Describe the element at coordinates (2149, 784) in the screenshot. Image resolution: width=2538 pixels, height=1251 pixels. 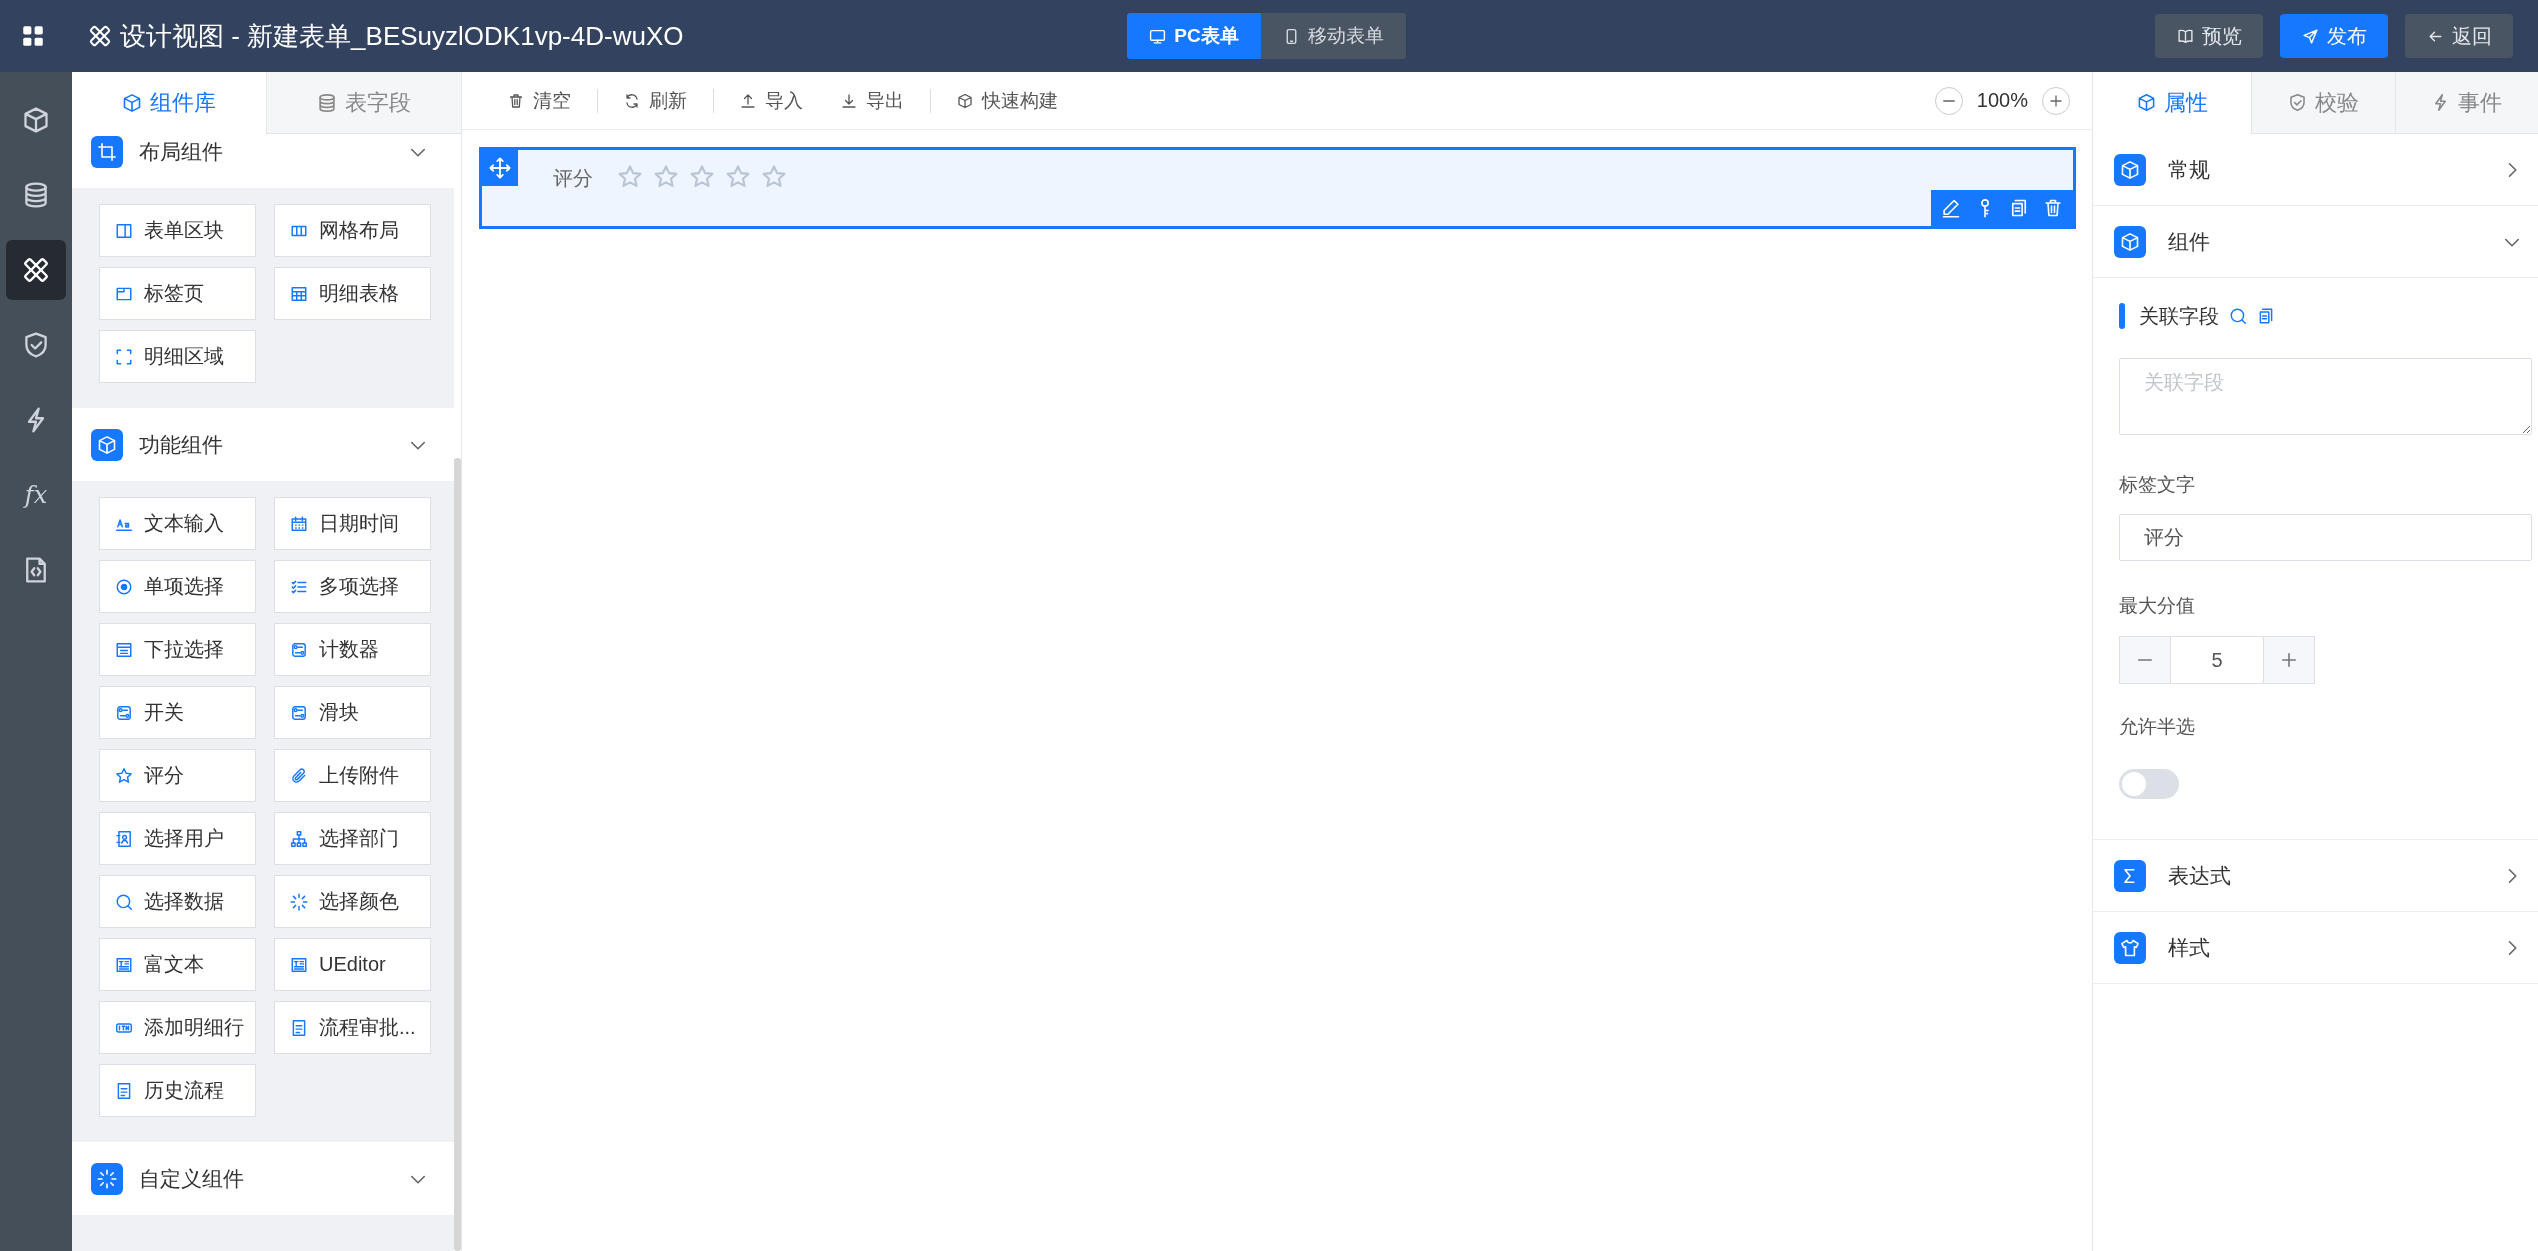
I see `toggle-switch` at that location.